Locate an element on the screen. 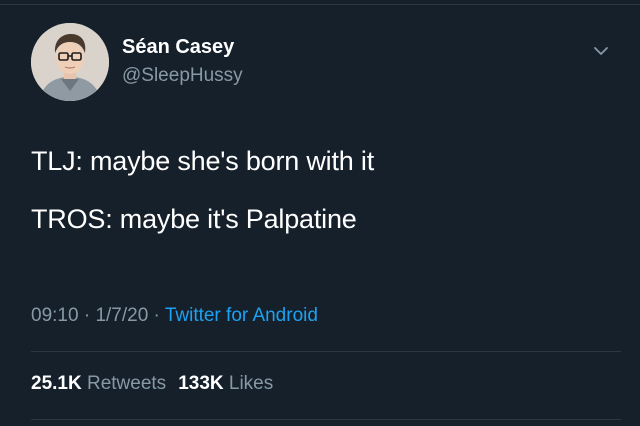 The image size is (640, 426). likes-stat: 133K Likes is located at coordinates (225, 383).